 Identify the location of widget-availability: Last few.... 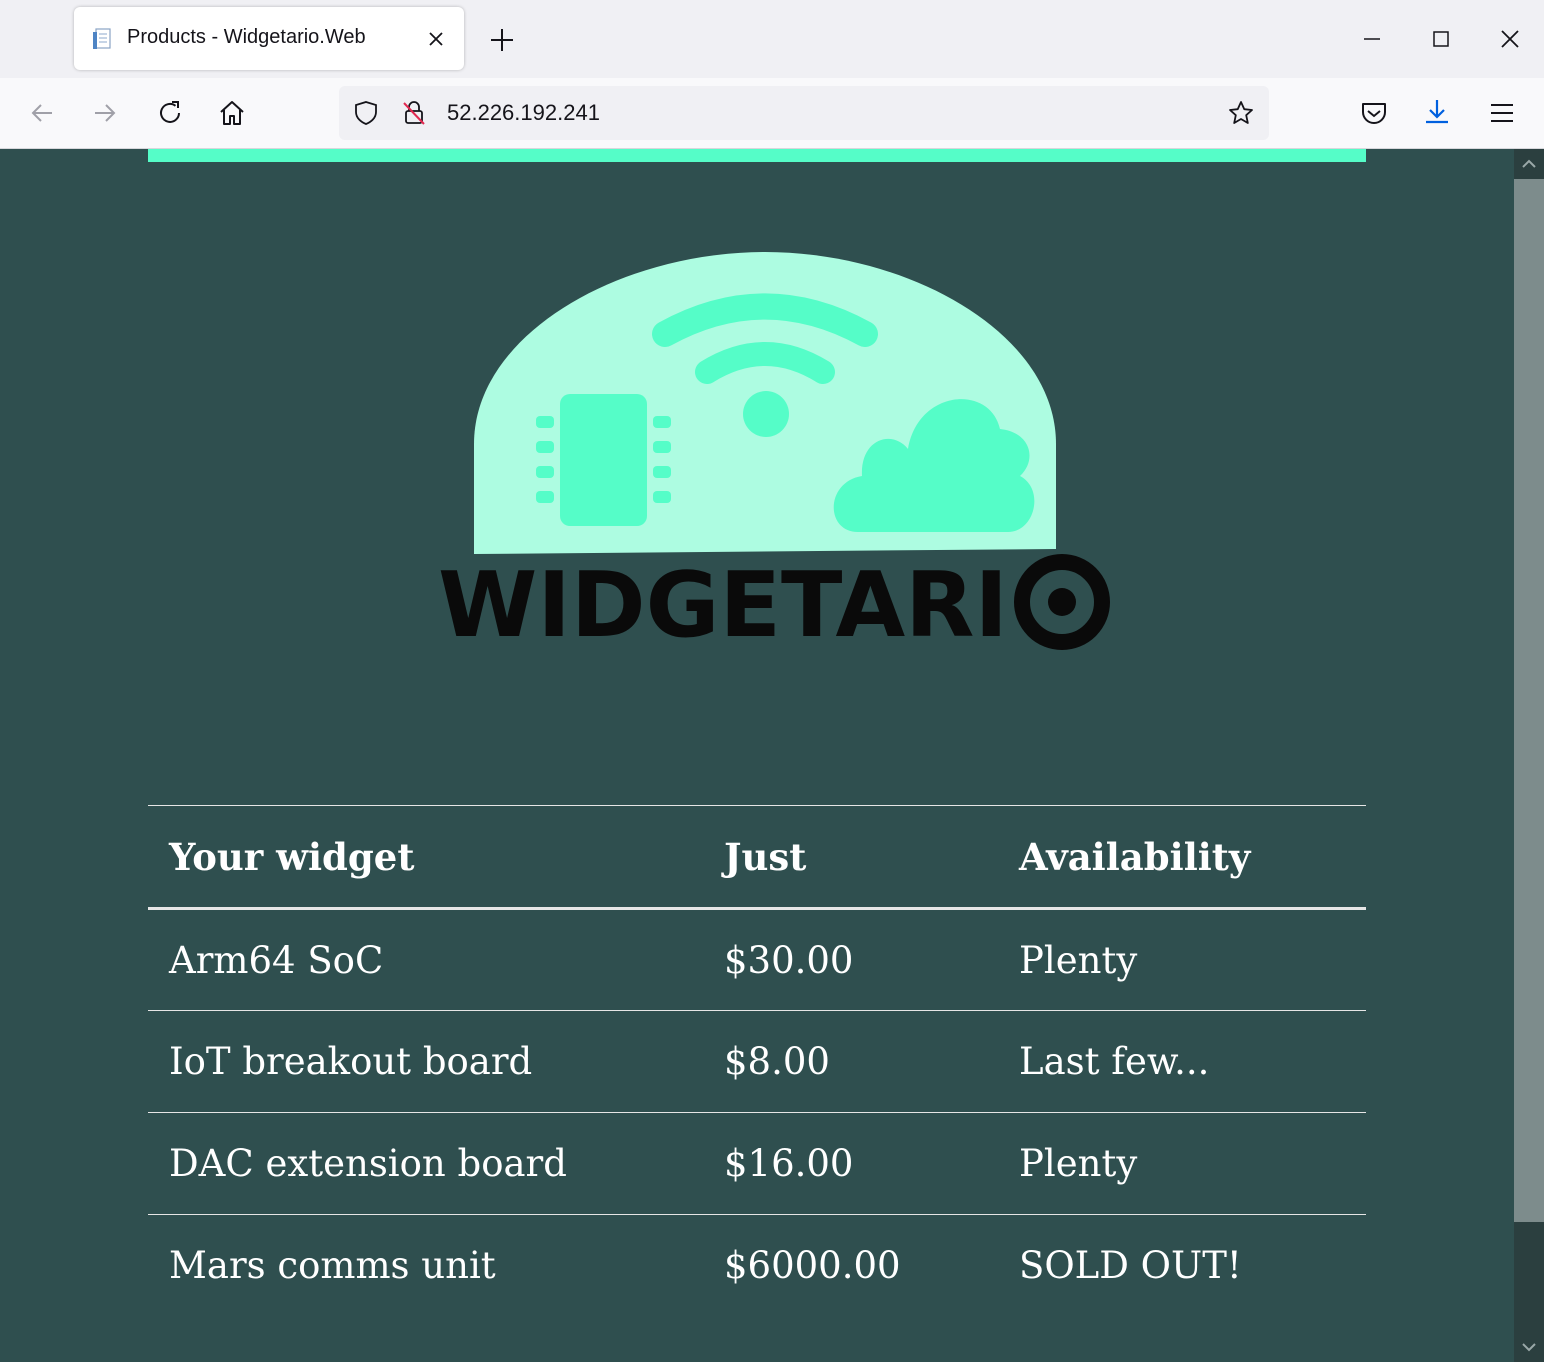
(1182, 1061).